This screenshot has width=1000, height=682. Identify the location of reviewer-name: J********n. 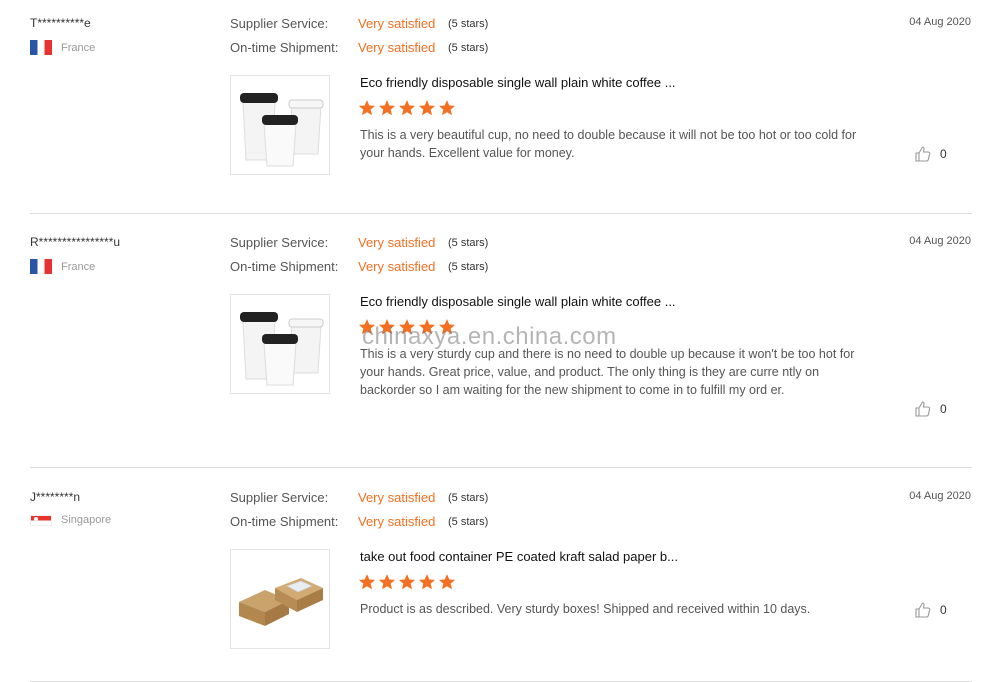
(55, 497).